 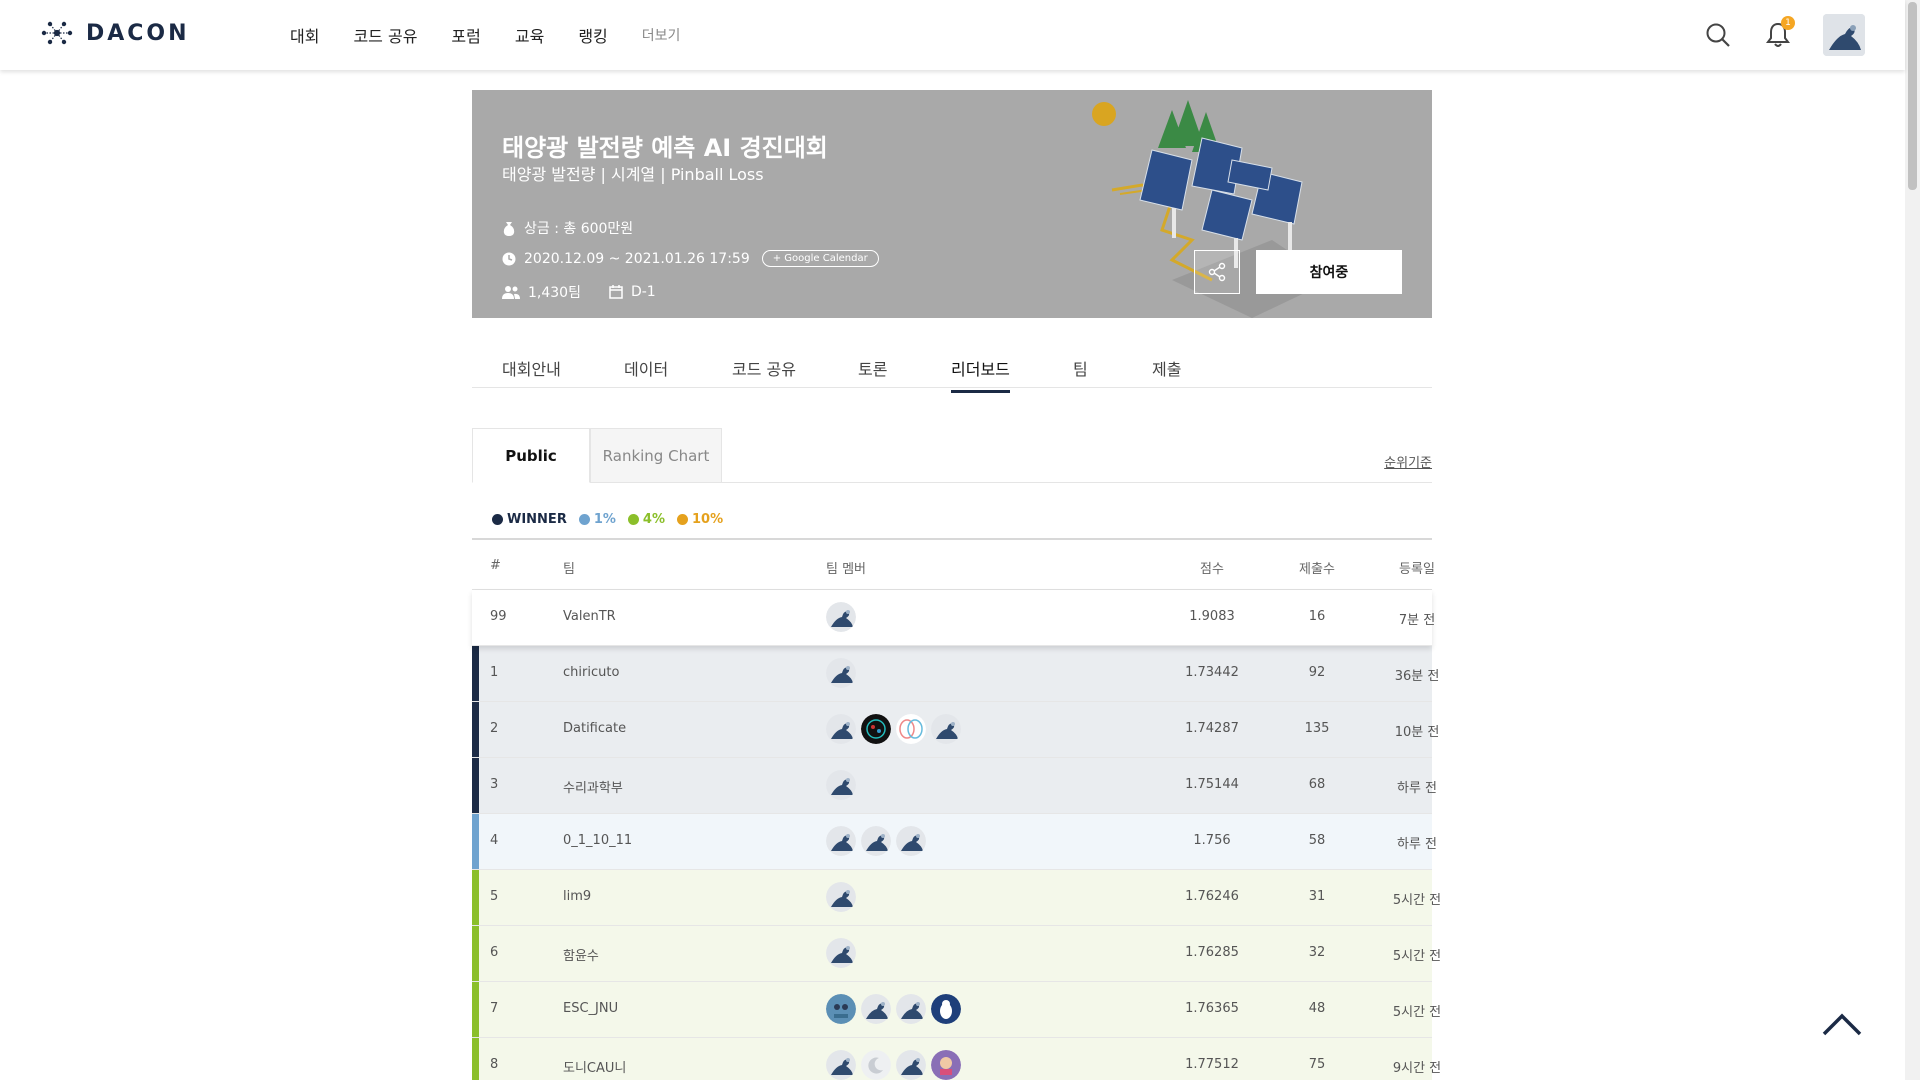 What do you see at coordinates (616, 292) in the screenshot?
I see `calendar-icon` at bounding box center [616, 292].